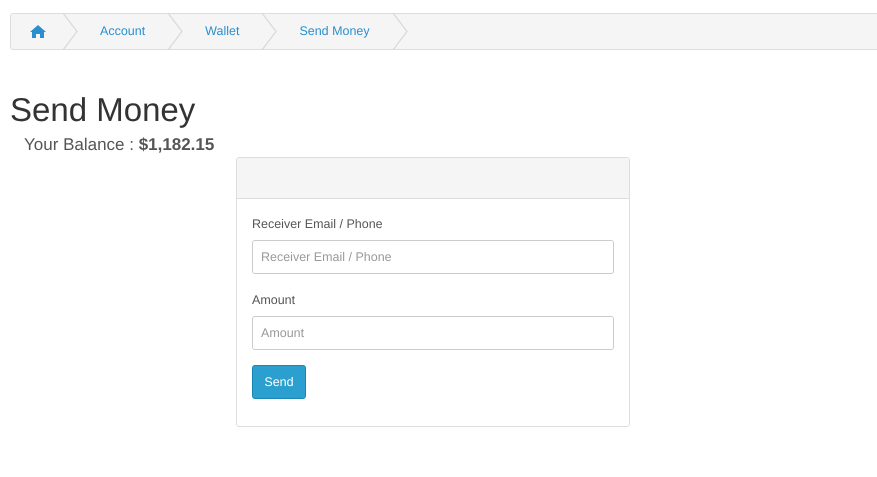 Image resolution: width=877 pixels, height=477 pixels. What do you see at coordinates (274, 300) in the screenshot?
I see `field-label: Amount` at bounding box center [274, 300].